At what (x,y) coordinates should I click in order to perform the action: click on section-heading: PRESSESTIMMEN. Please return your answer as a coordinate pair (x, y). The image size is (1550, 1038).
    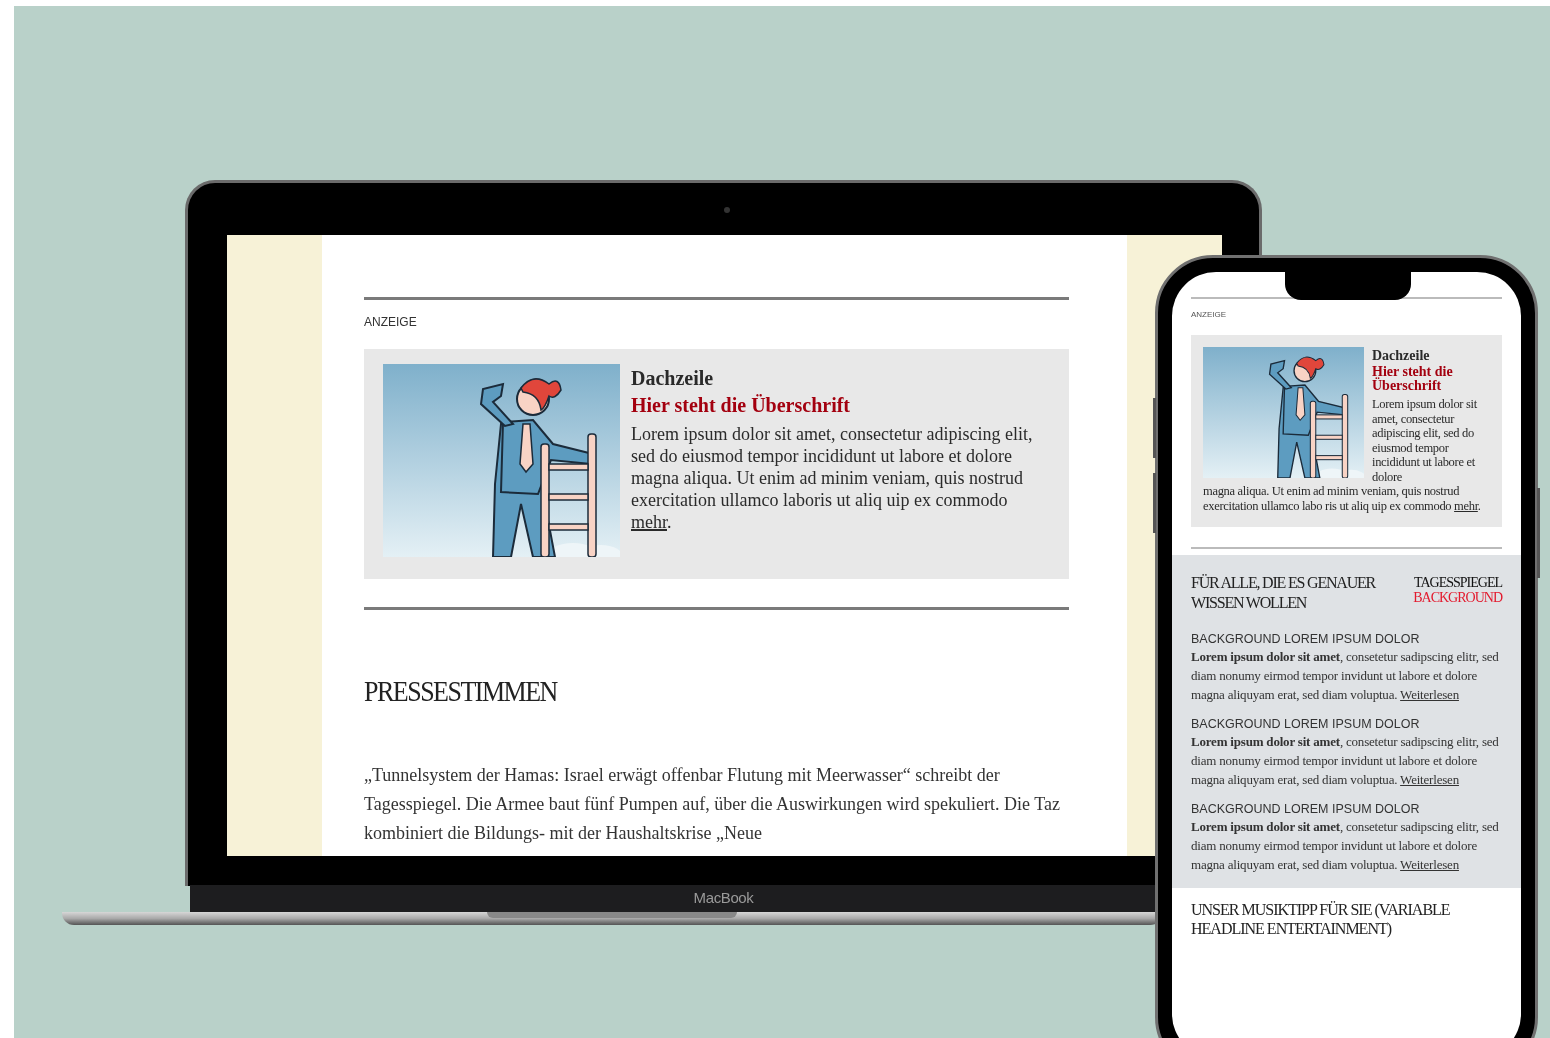
    Looking at the image, I should click on (461, 692).